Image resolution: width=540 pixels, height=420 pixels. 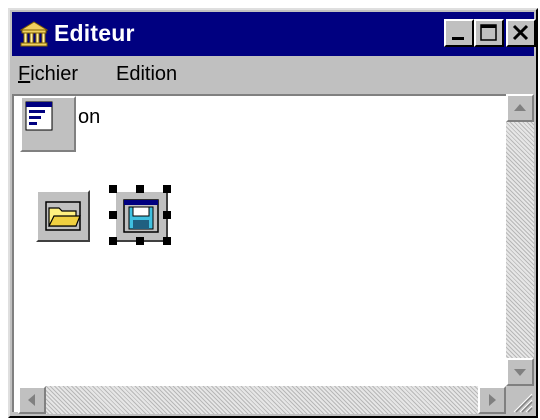 I want to click on scroll-down-button, so click(x=520, y=372).